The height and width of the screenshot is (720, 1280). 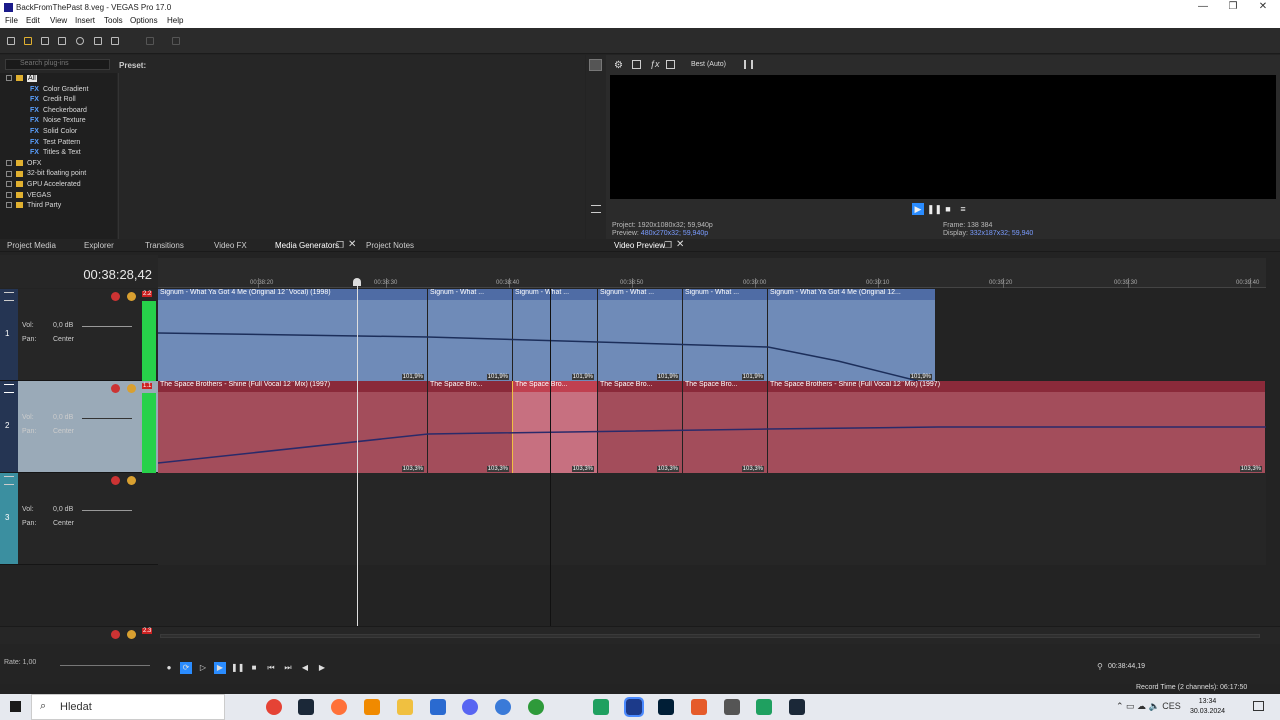 What do you see at coordinates (254, 668) in the screenshot?
I see `stop-button: ■` at bounding box center [254, 668].